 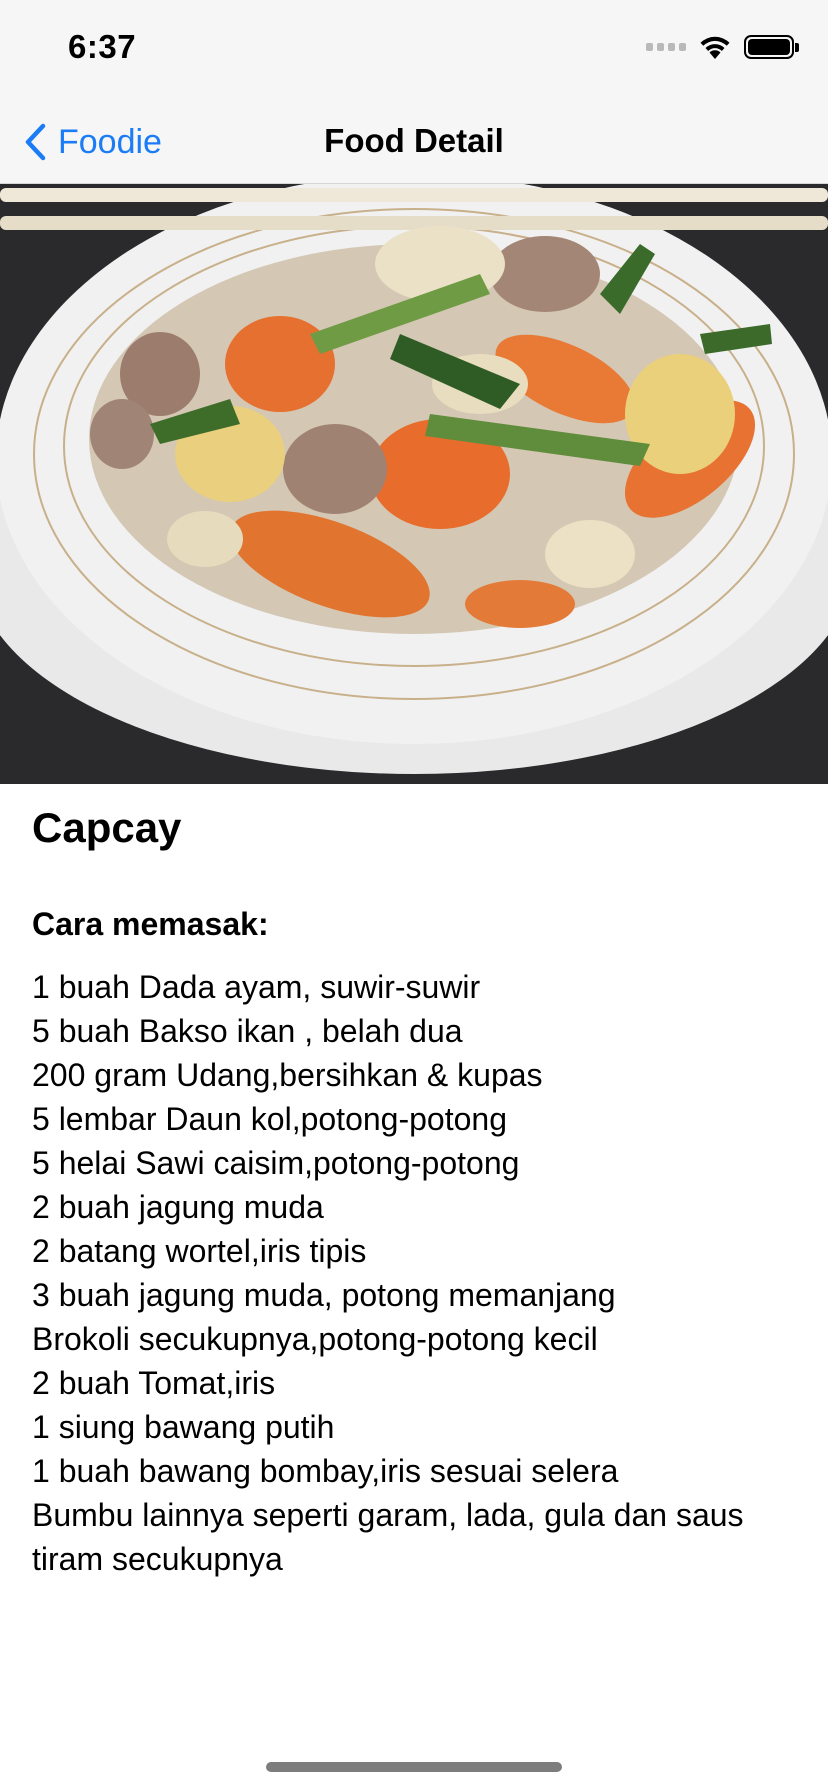 What do you see at coordinates (154, 1383) in the screenshot?
I see `ingredient-item: 2 buah Tomat,iris` at bounding box center [154, 1383].